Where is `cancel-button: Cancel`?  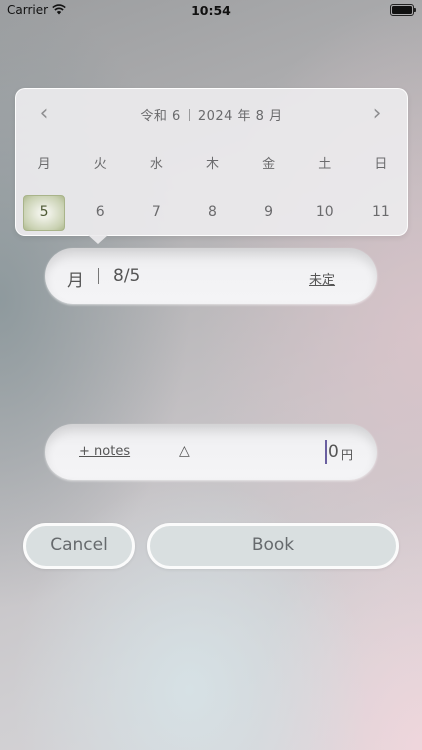 cancel-button: Cancel is located at coordinates (79, 546).